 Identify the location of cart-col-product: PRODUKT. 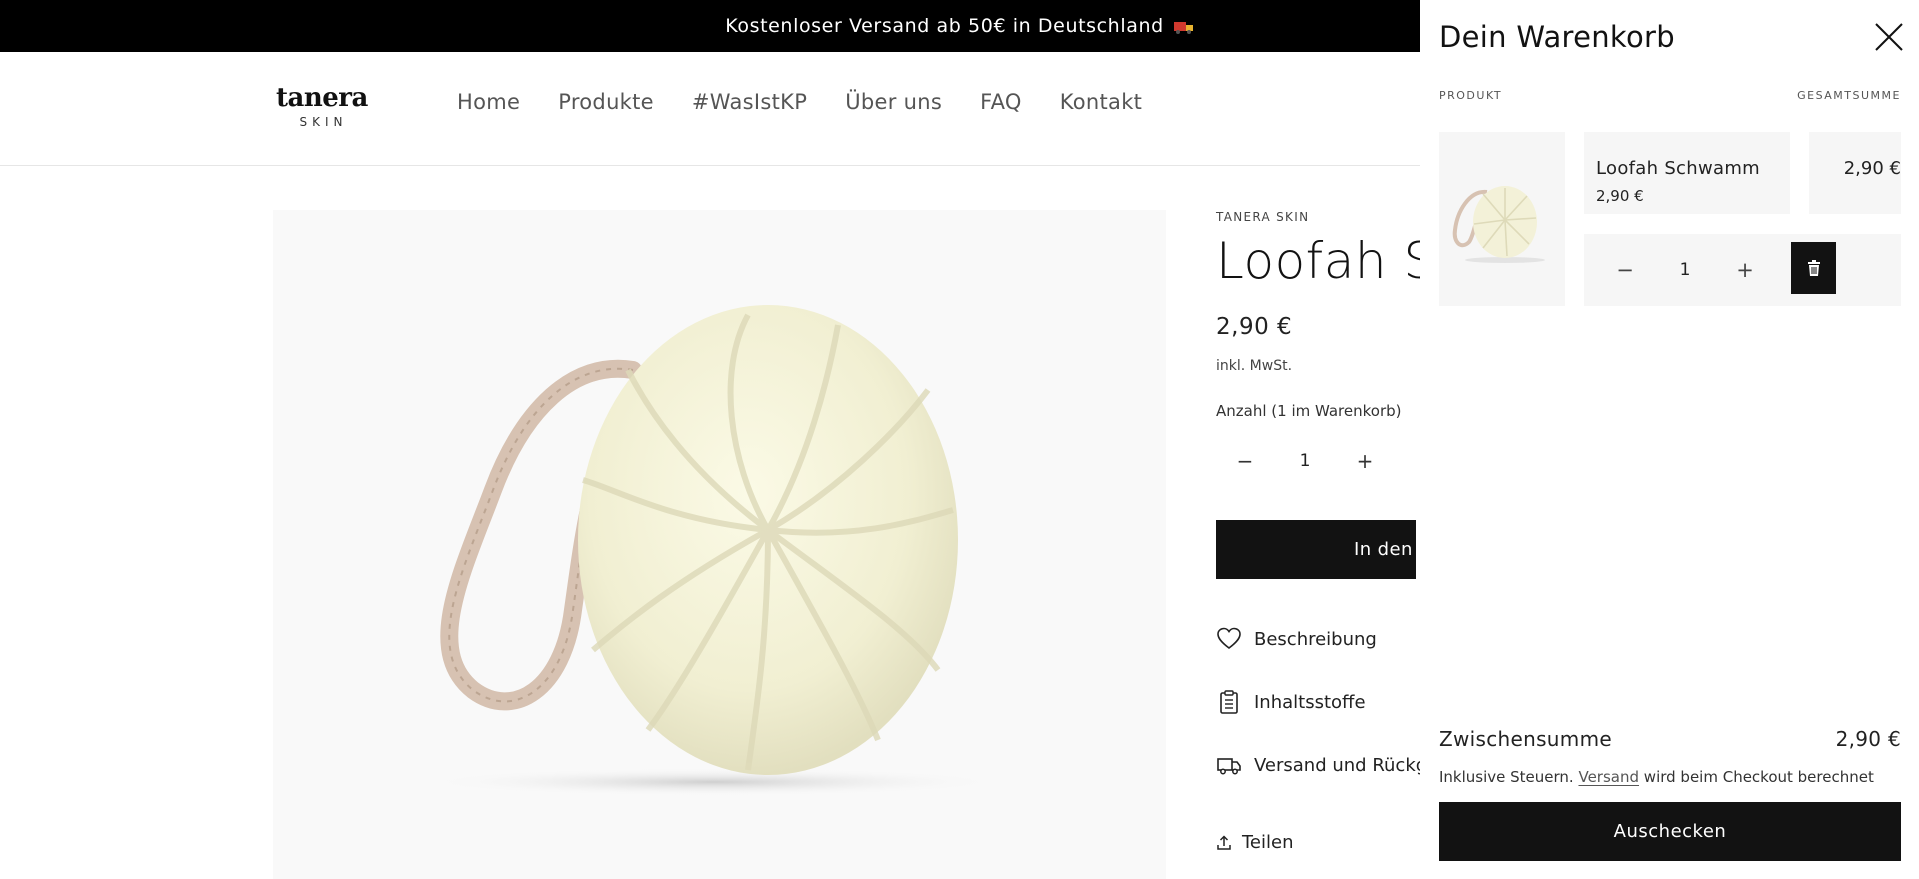
(1471, 95).